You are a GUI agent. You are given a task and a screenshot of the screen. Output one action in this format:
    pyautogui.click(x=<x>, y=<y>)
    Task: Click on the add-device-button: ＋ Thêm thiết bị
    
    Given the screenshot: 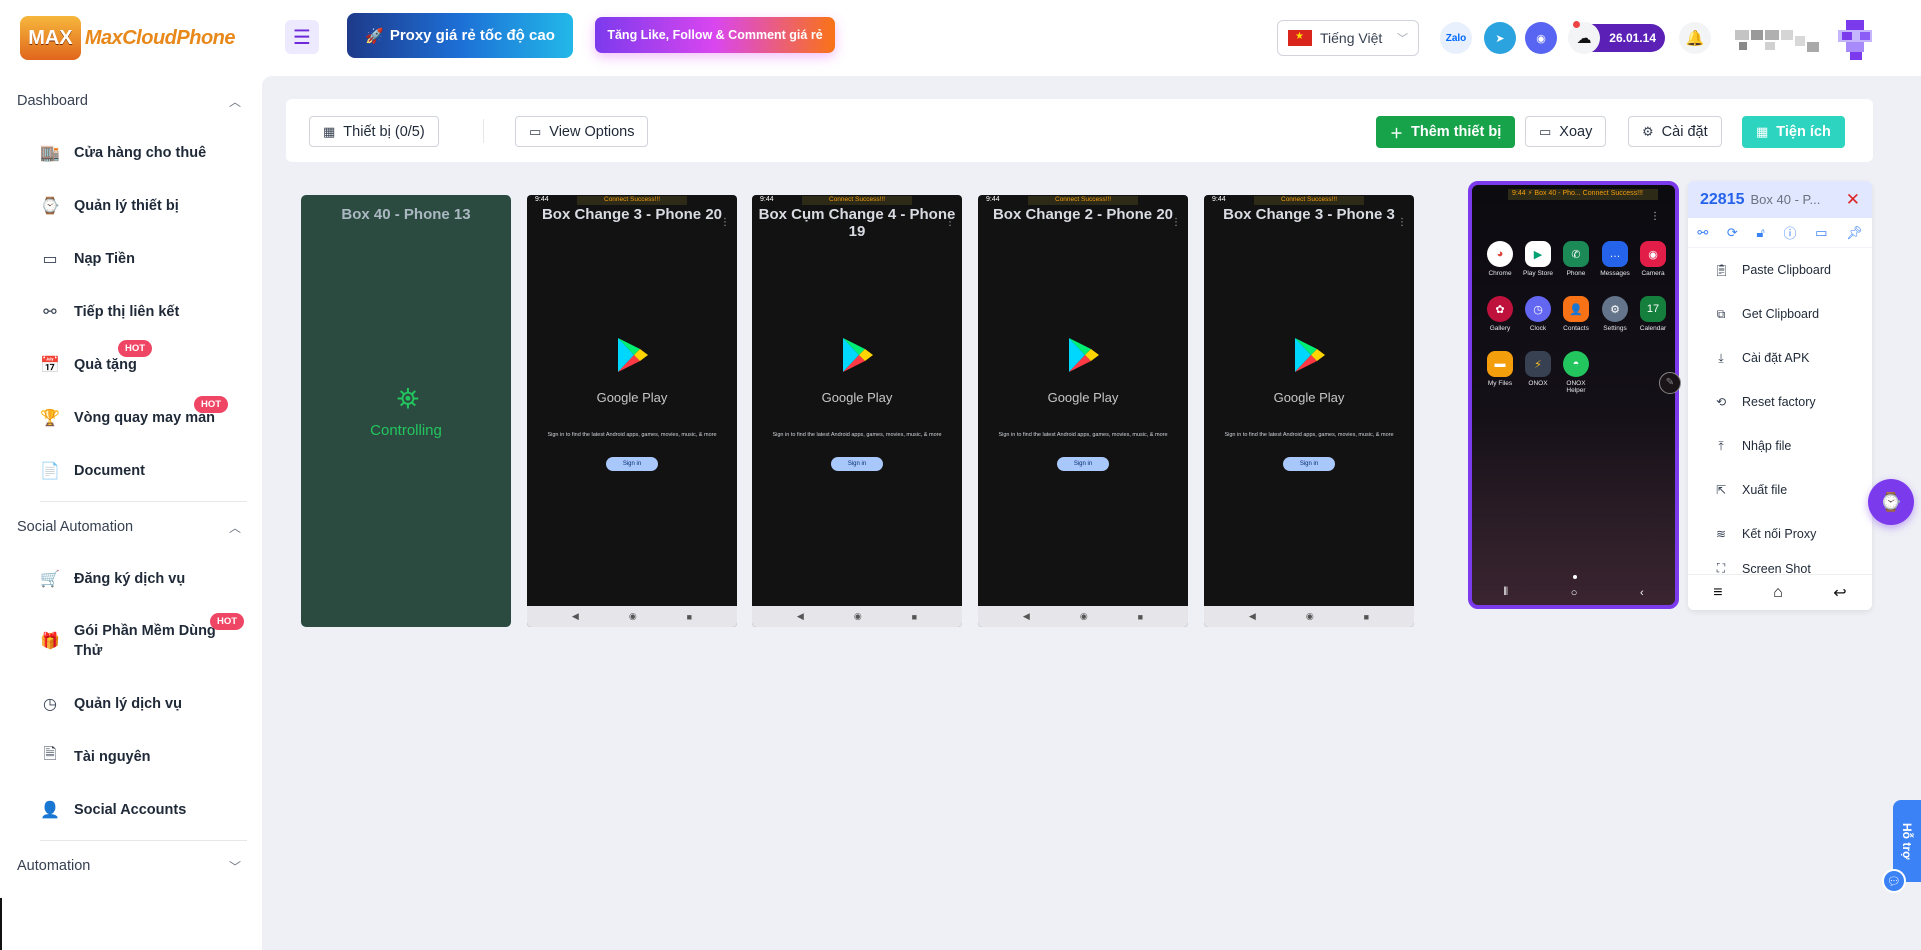 What is the action you would take?
    pyautogui.click(x=1446, y=132)
    